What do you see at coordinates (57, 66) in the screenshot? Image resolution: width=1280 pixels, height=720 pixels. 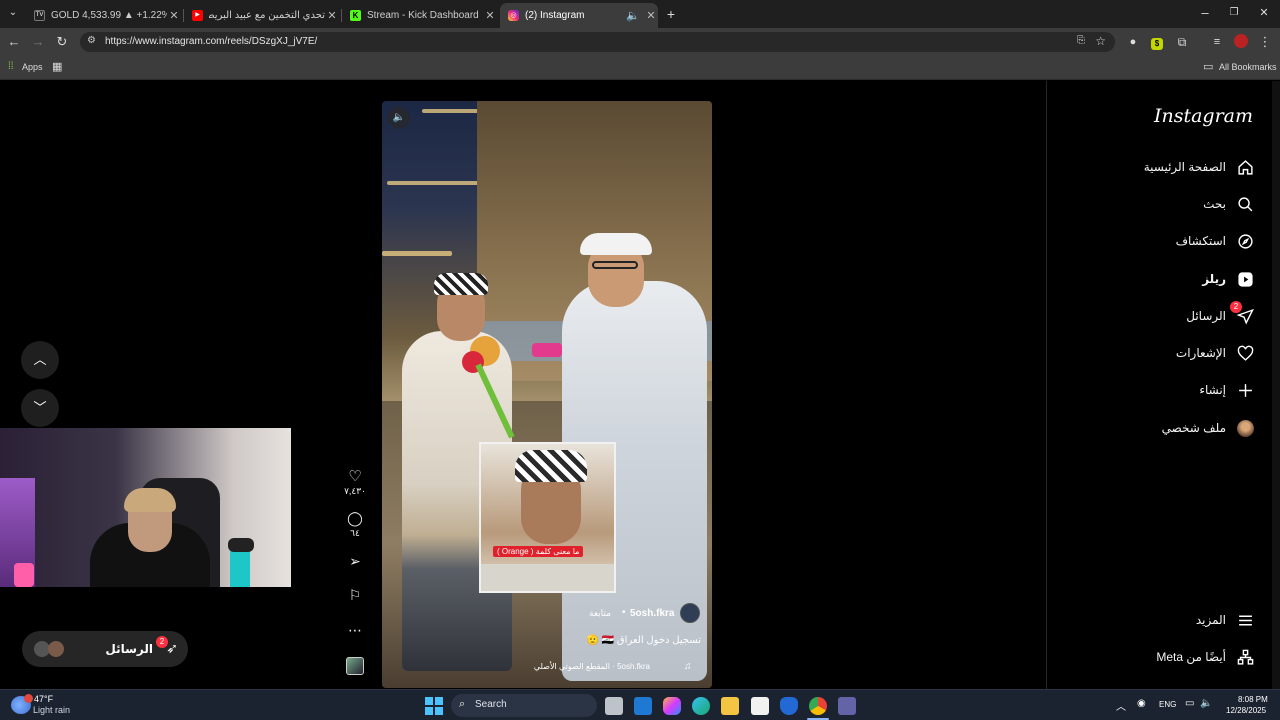 I see `tab-groups-icon: ▦` at bounding box center [57, 66].